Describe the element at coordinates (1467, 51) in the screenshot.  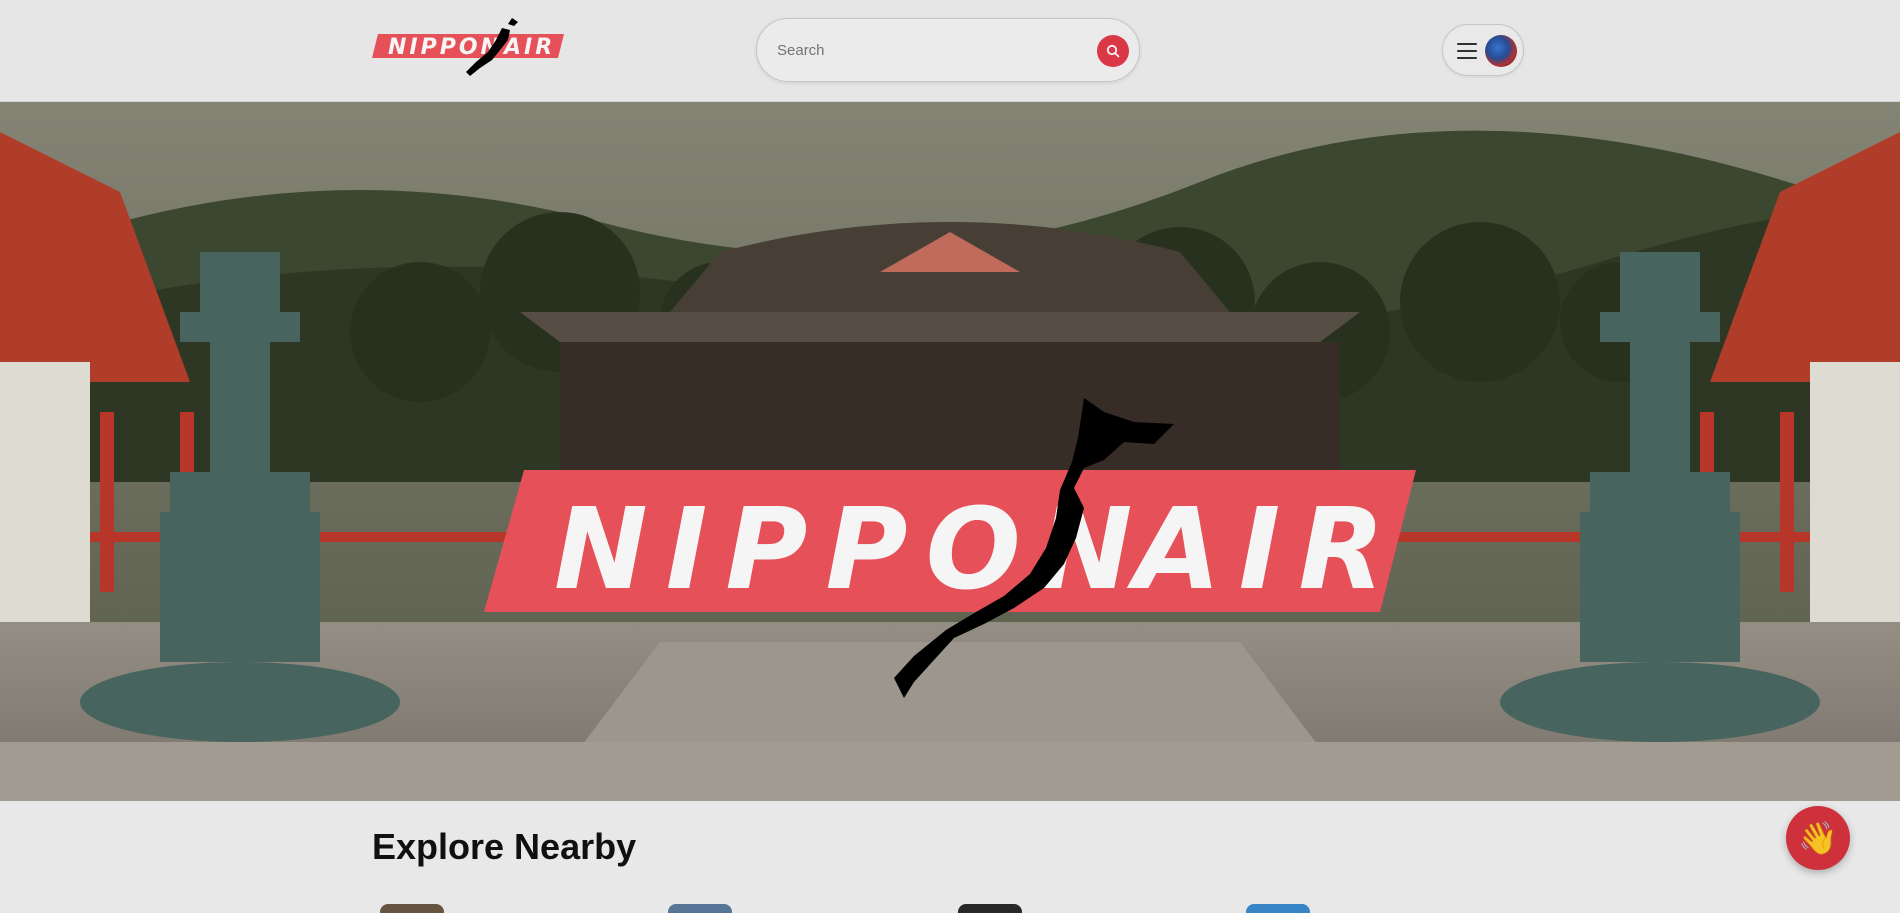
I see `hamburger-icon` at that location.